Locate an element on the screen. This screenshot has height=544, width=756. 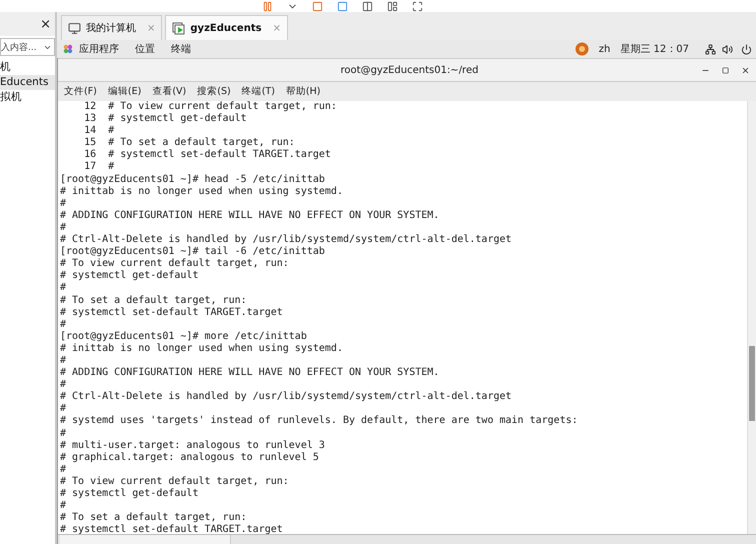
power-icon is located at coordinates (746, 49).